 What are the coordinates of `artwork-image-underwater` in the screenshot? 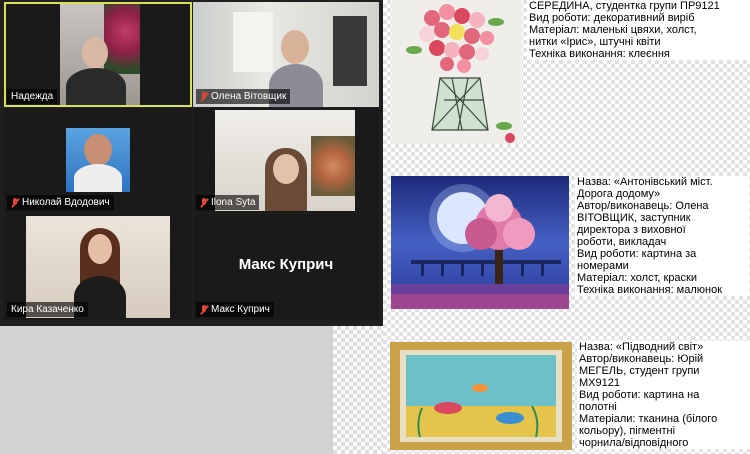 It's located at (481, 396).